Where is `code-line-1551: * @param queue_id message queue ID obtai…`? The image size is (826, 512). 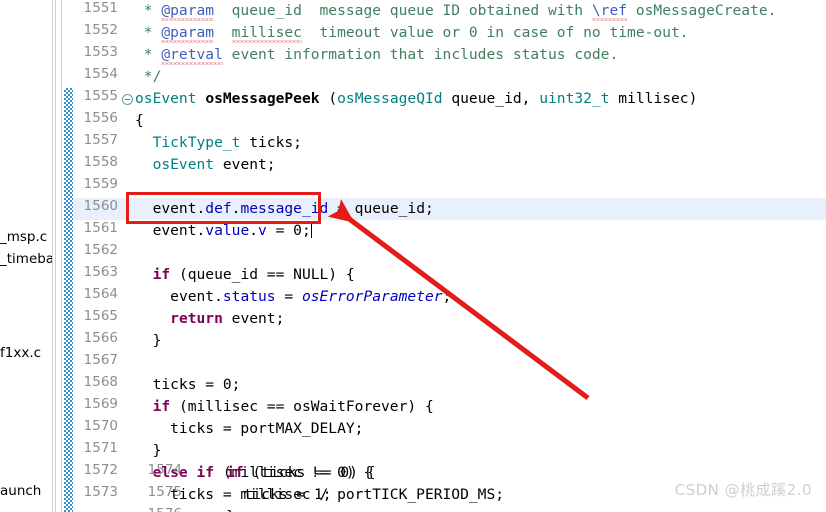
code-line-1551: * @param queue_id message queue ID obtai… is located at coordinates (480, 11).